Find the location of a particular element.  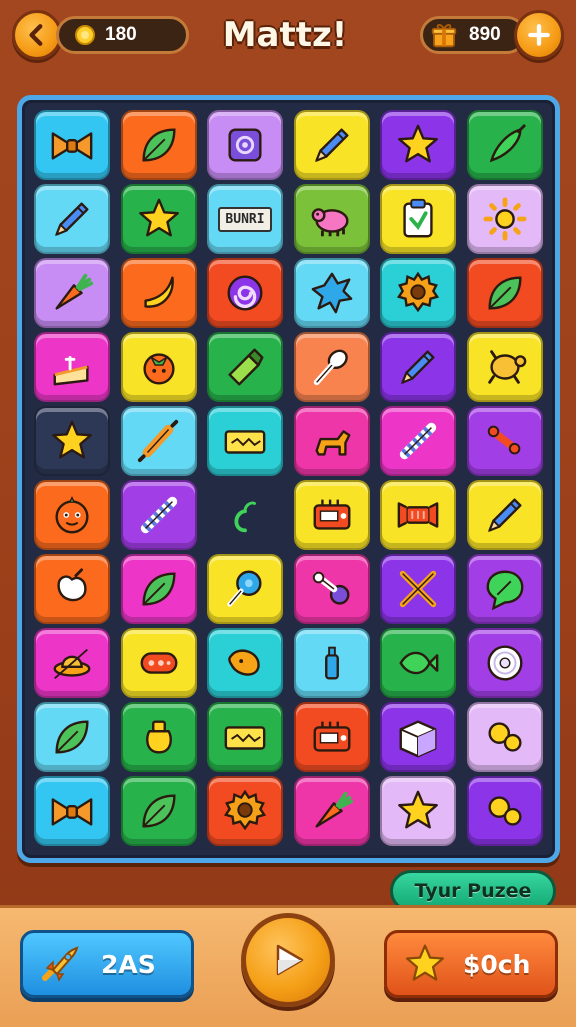

add-button is located at coordinates (539, 35).